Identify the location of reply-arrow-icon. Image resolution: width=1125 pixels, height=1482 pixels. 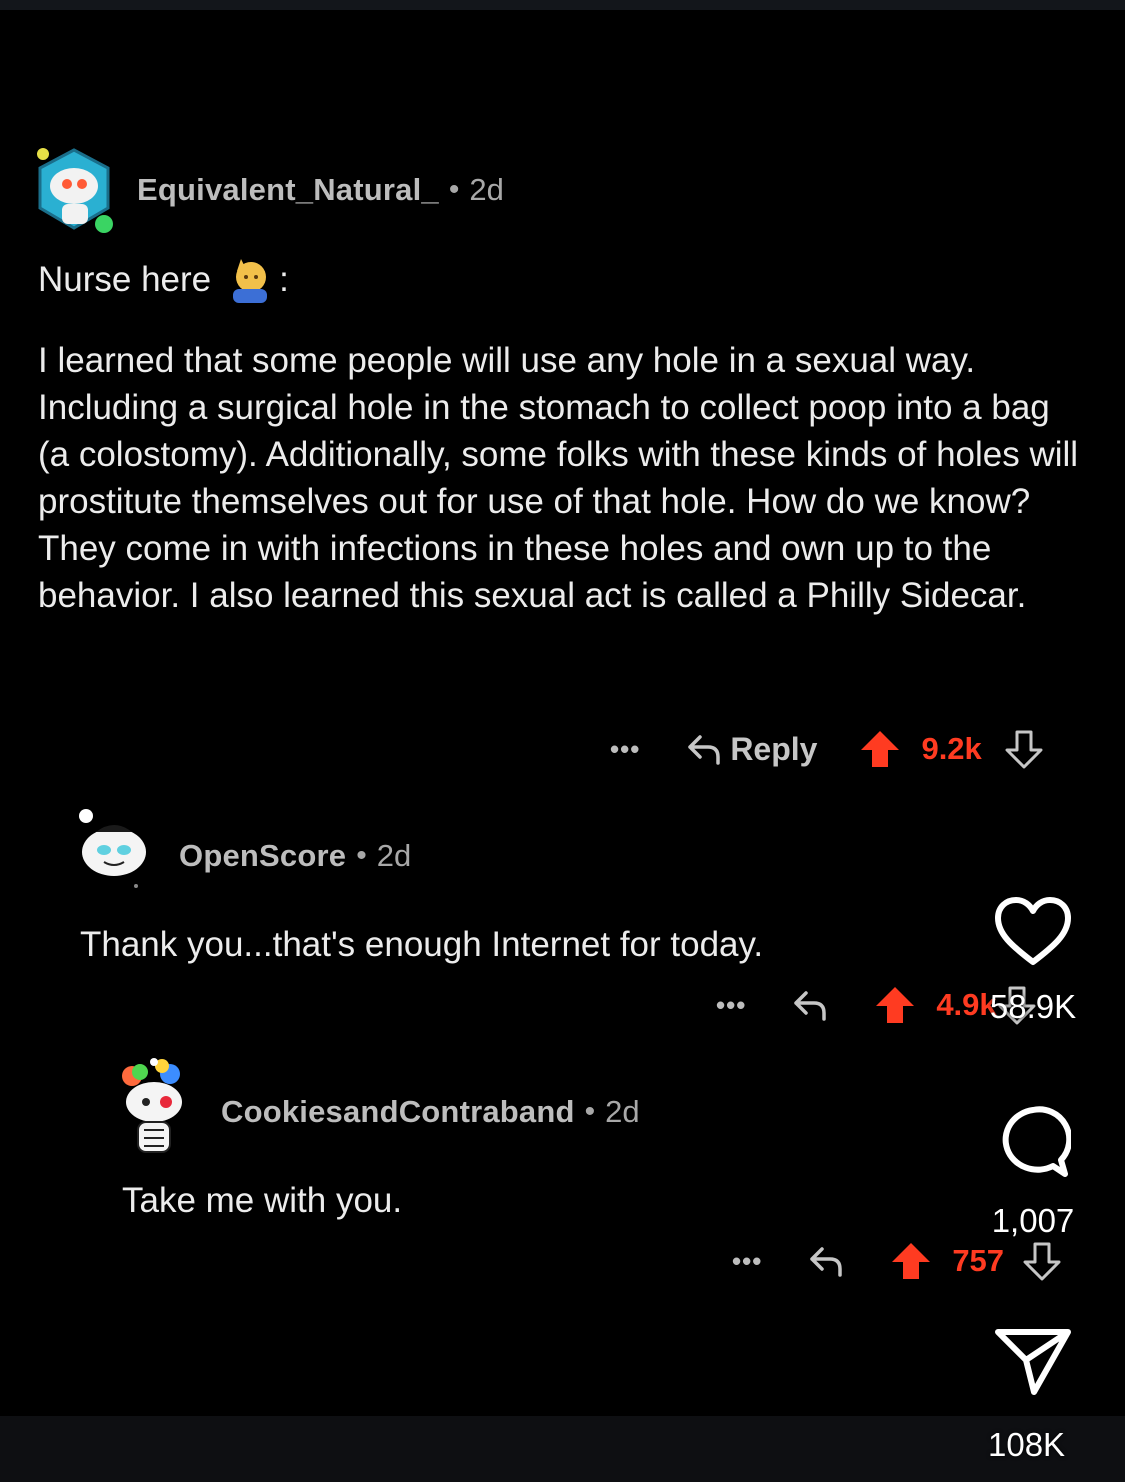
(826, 1261).